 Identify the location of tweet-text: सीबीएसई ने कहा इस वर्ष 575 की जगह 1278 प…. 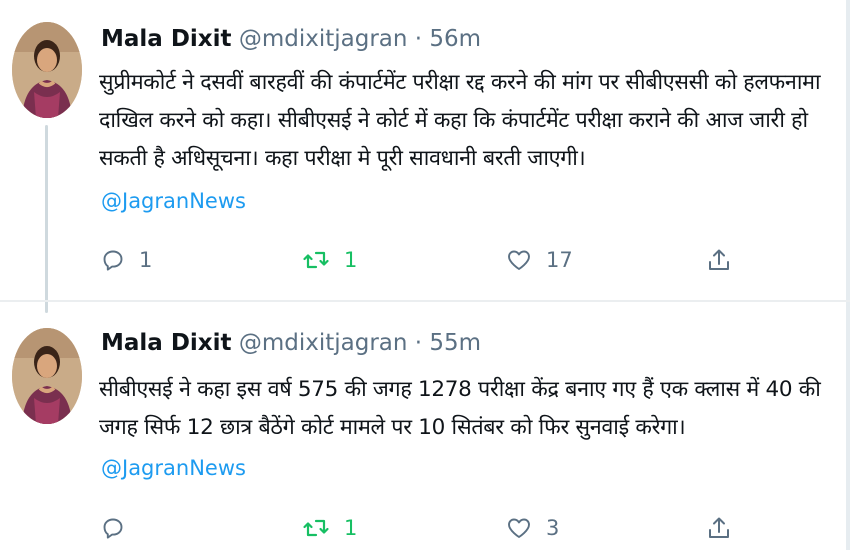
(460, 408).